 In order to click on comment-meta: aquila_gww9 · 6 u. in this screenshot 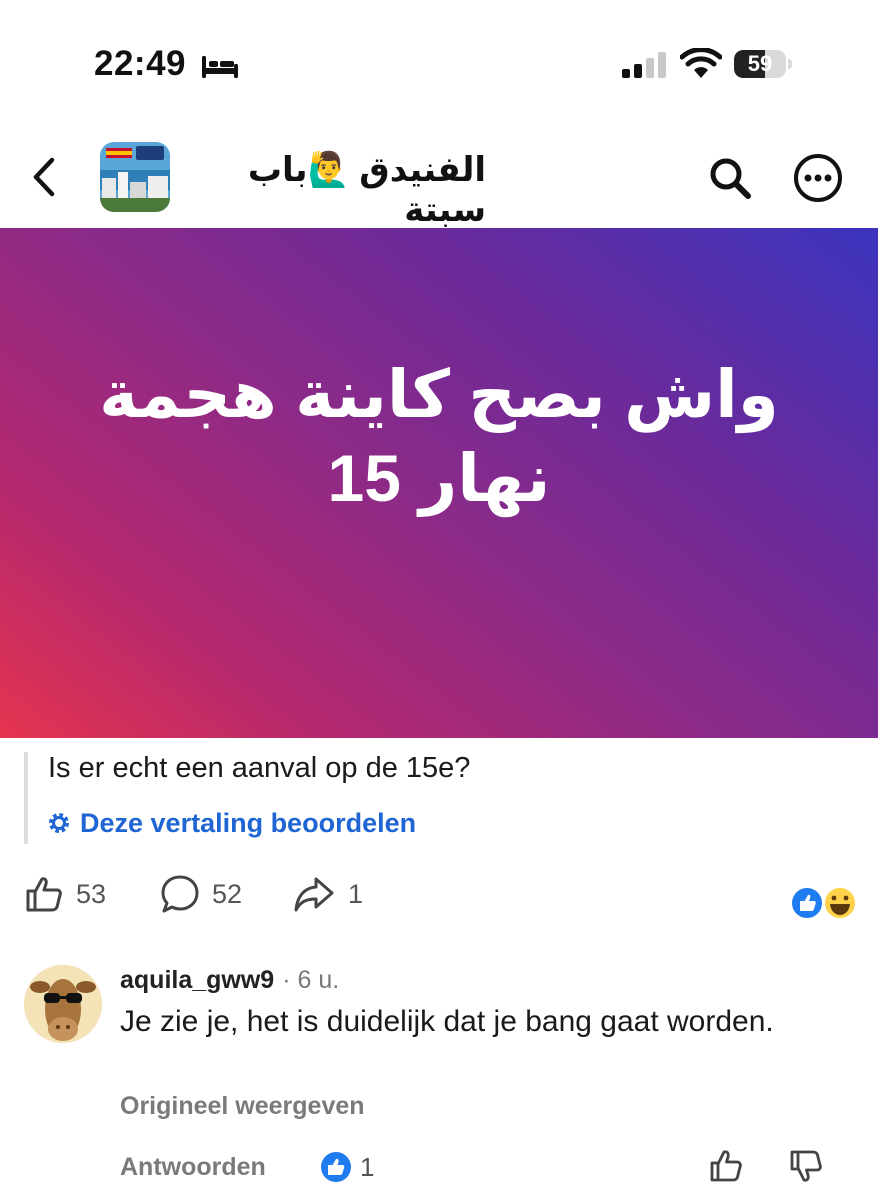, I will do `click(229, 980)`.